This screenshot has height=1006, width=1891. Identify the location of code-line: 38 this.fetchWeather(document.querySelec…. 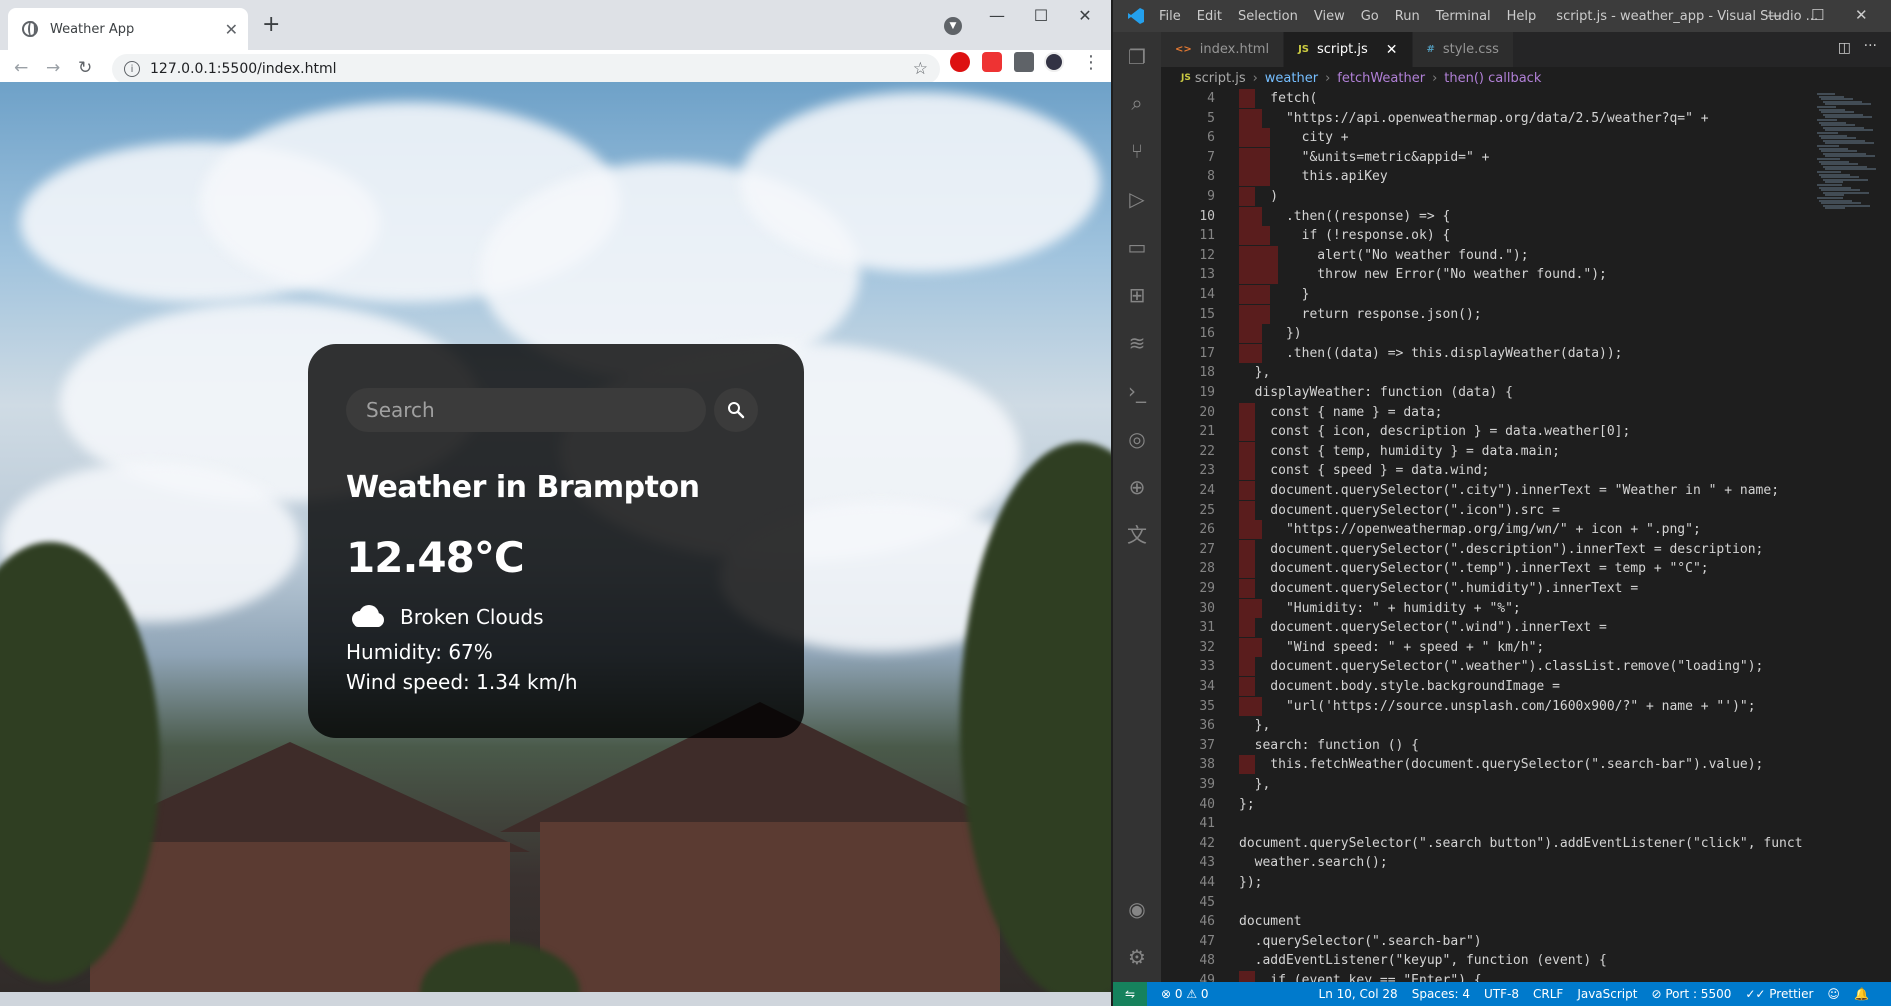
(1501, 765).